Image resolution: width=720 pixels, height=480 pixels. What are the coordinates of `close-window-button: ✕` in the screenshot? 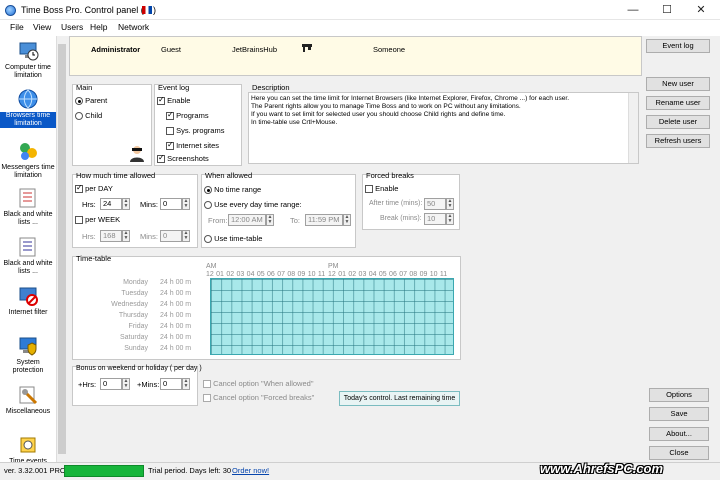 It's located at (701, 10).